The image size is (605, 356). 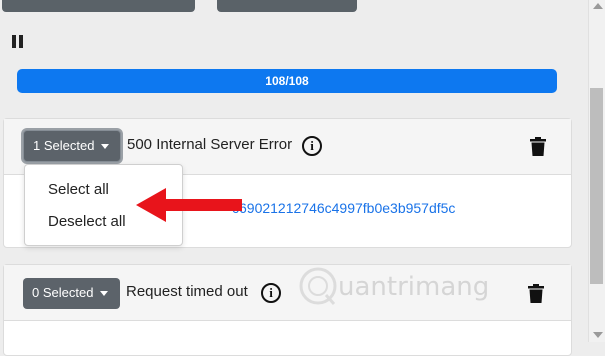 I want to click on scrollbar-thumb, so click(x=596, y=186).